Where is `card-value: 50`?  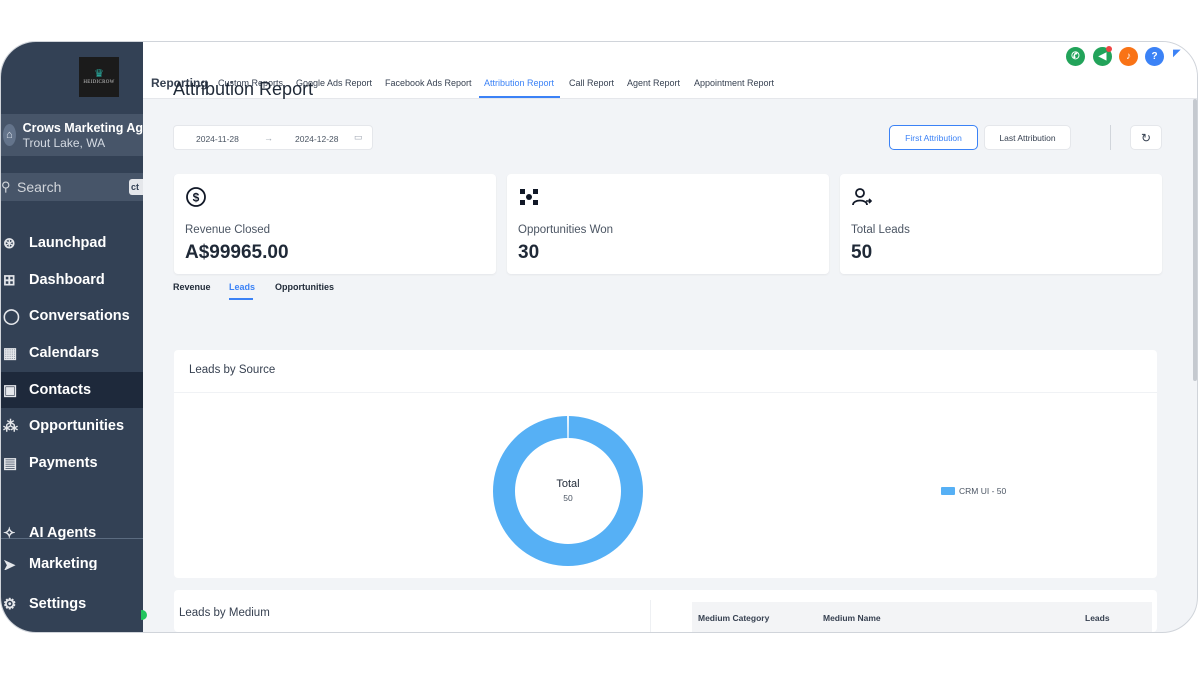
card-value: 50 is located at coordinates (862, 252).